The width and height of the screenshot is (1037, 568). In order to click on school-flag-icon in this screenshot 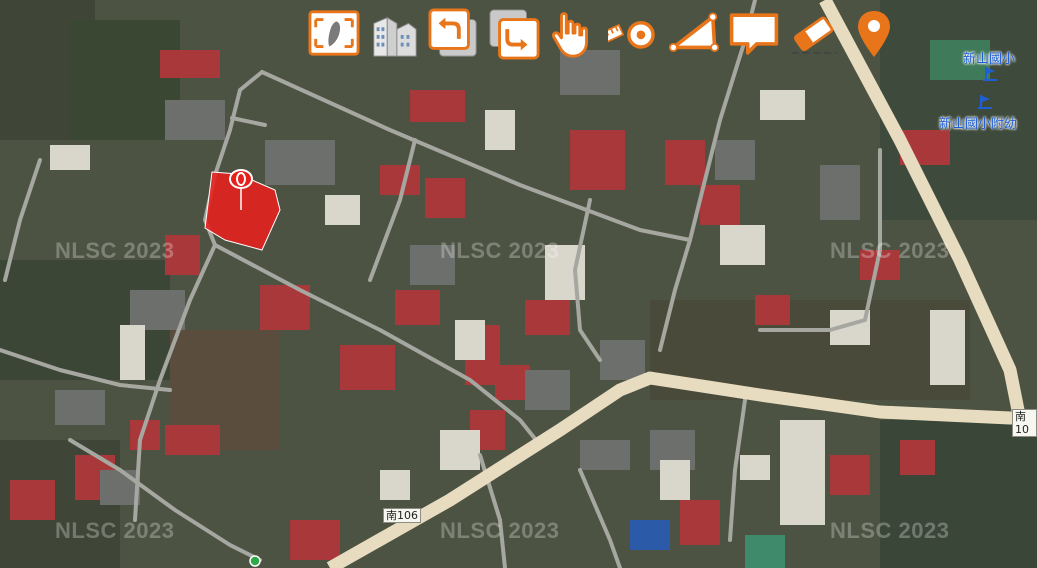, I will do `click(990, 74)`.